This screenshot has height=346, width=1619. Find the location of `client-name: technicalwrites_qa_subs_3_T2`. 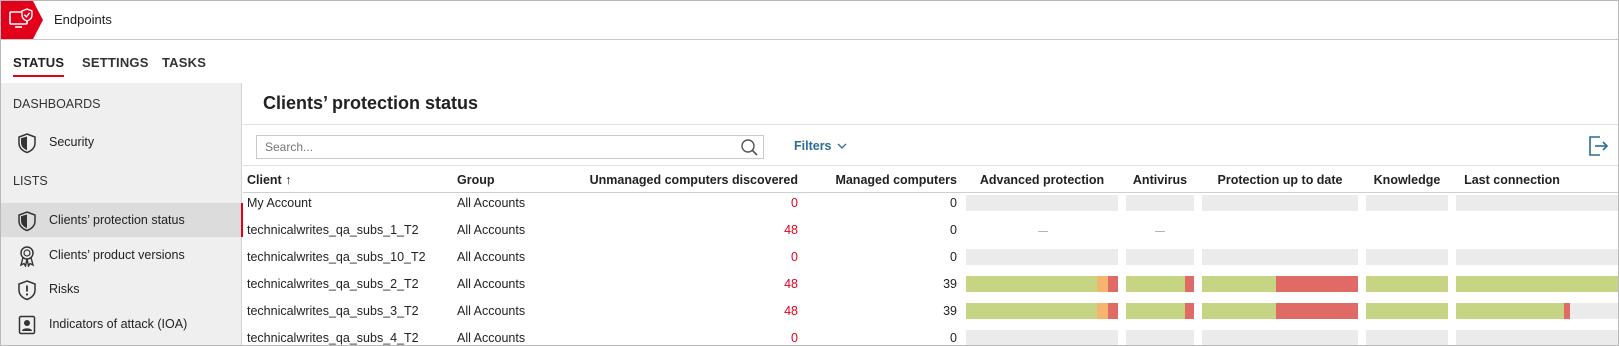

client-name: technicalwrites_qa_subs_3_T2 is located at coordinates (333, 311).